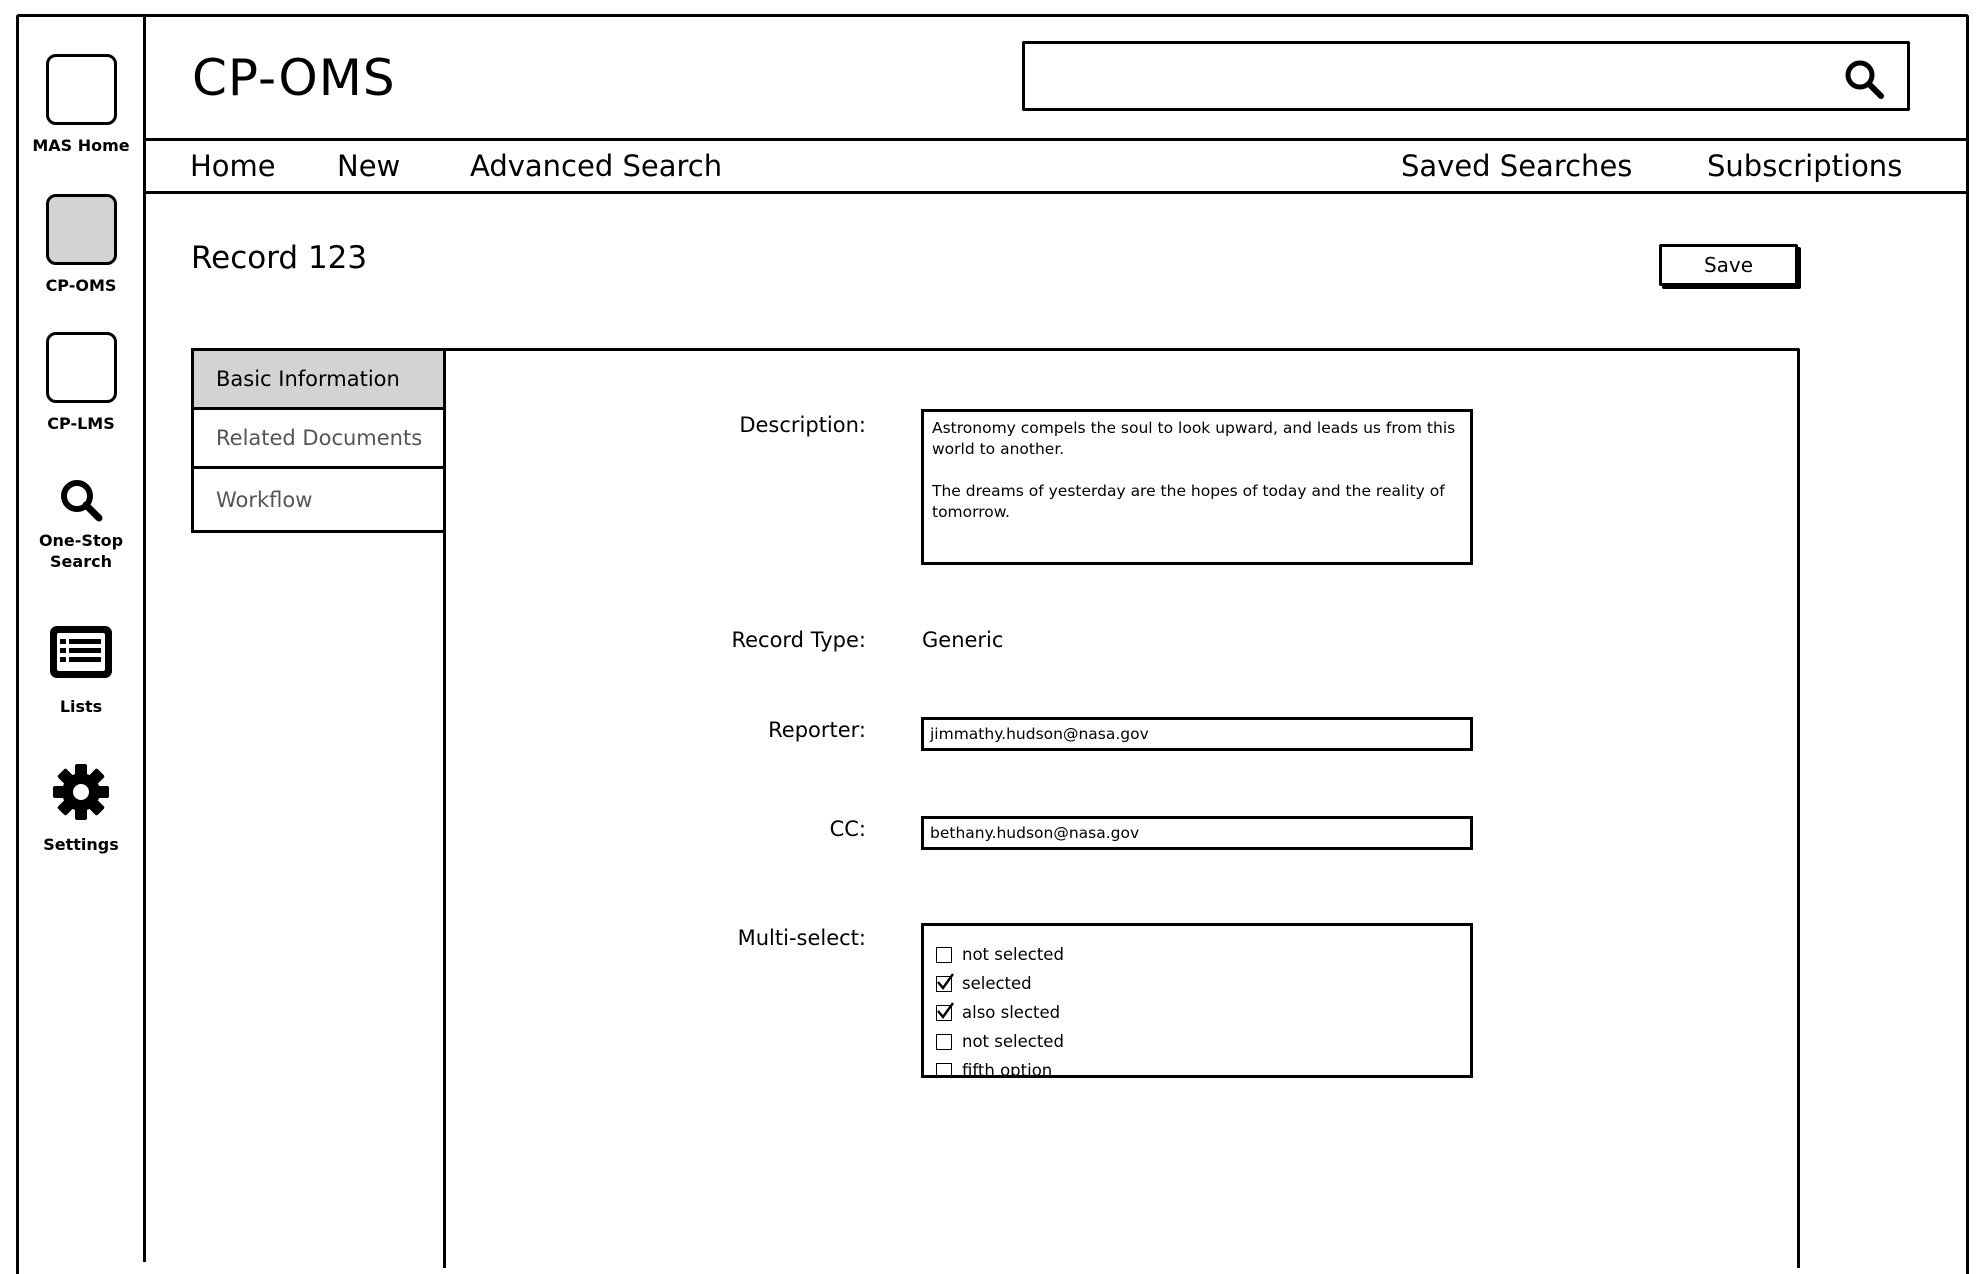  Describe the element at coordinates (318, 499) in the screenshot. I see `tab-workflow: Workflow` at that location.